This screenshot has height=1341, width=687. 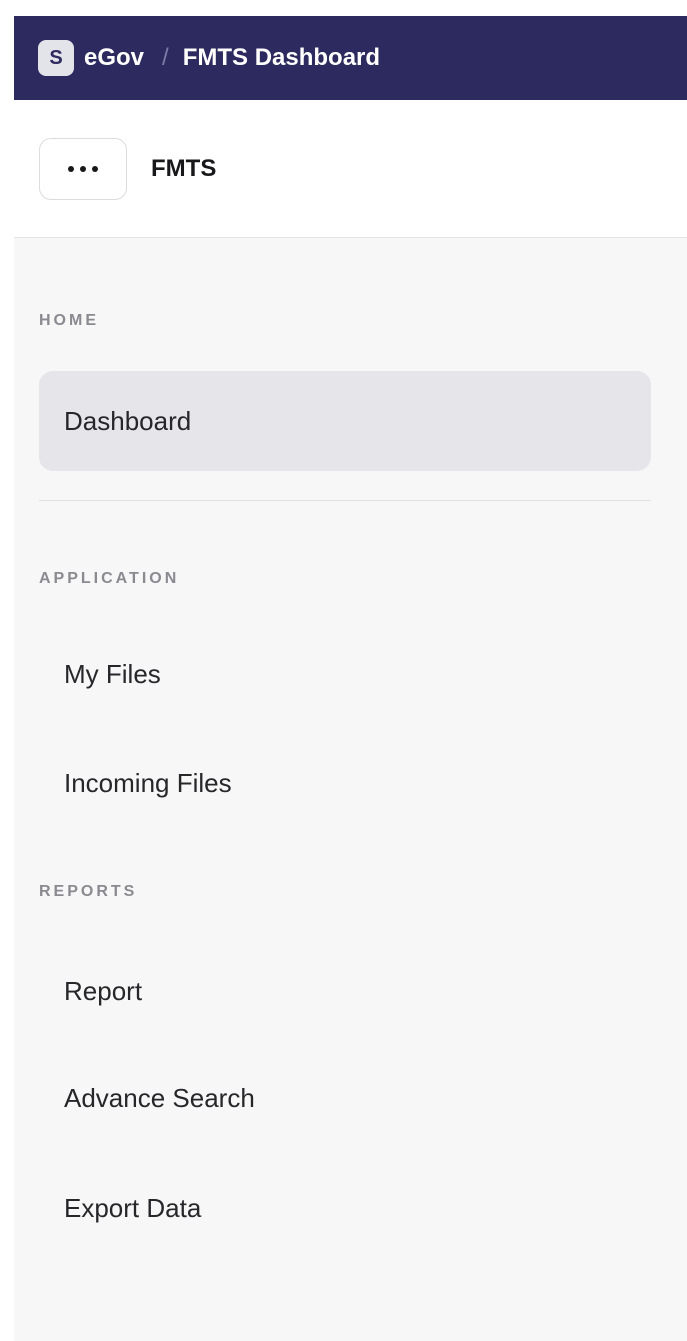 I want to click on app-logo: S, so click(x=56, y=58).